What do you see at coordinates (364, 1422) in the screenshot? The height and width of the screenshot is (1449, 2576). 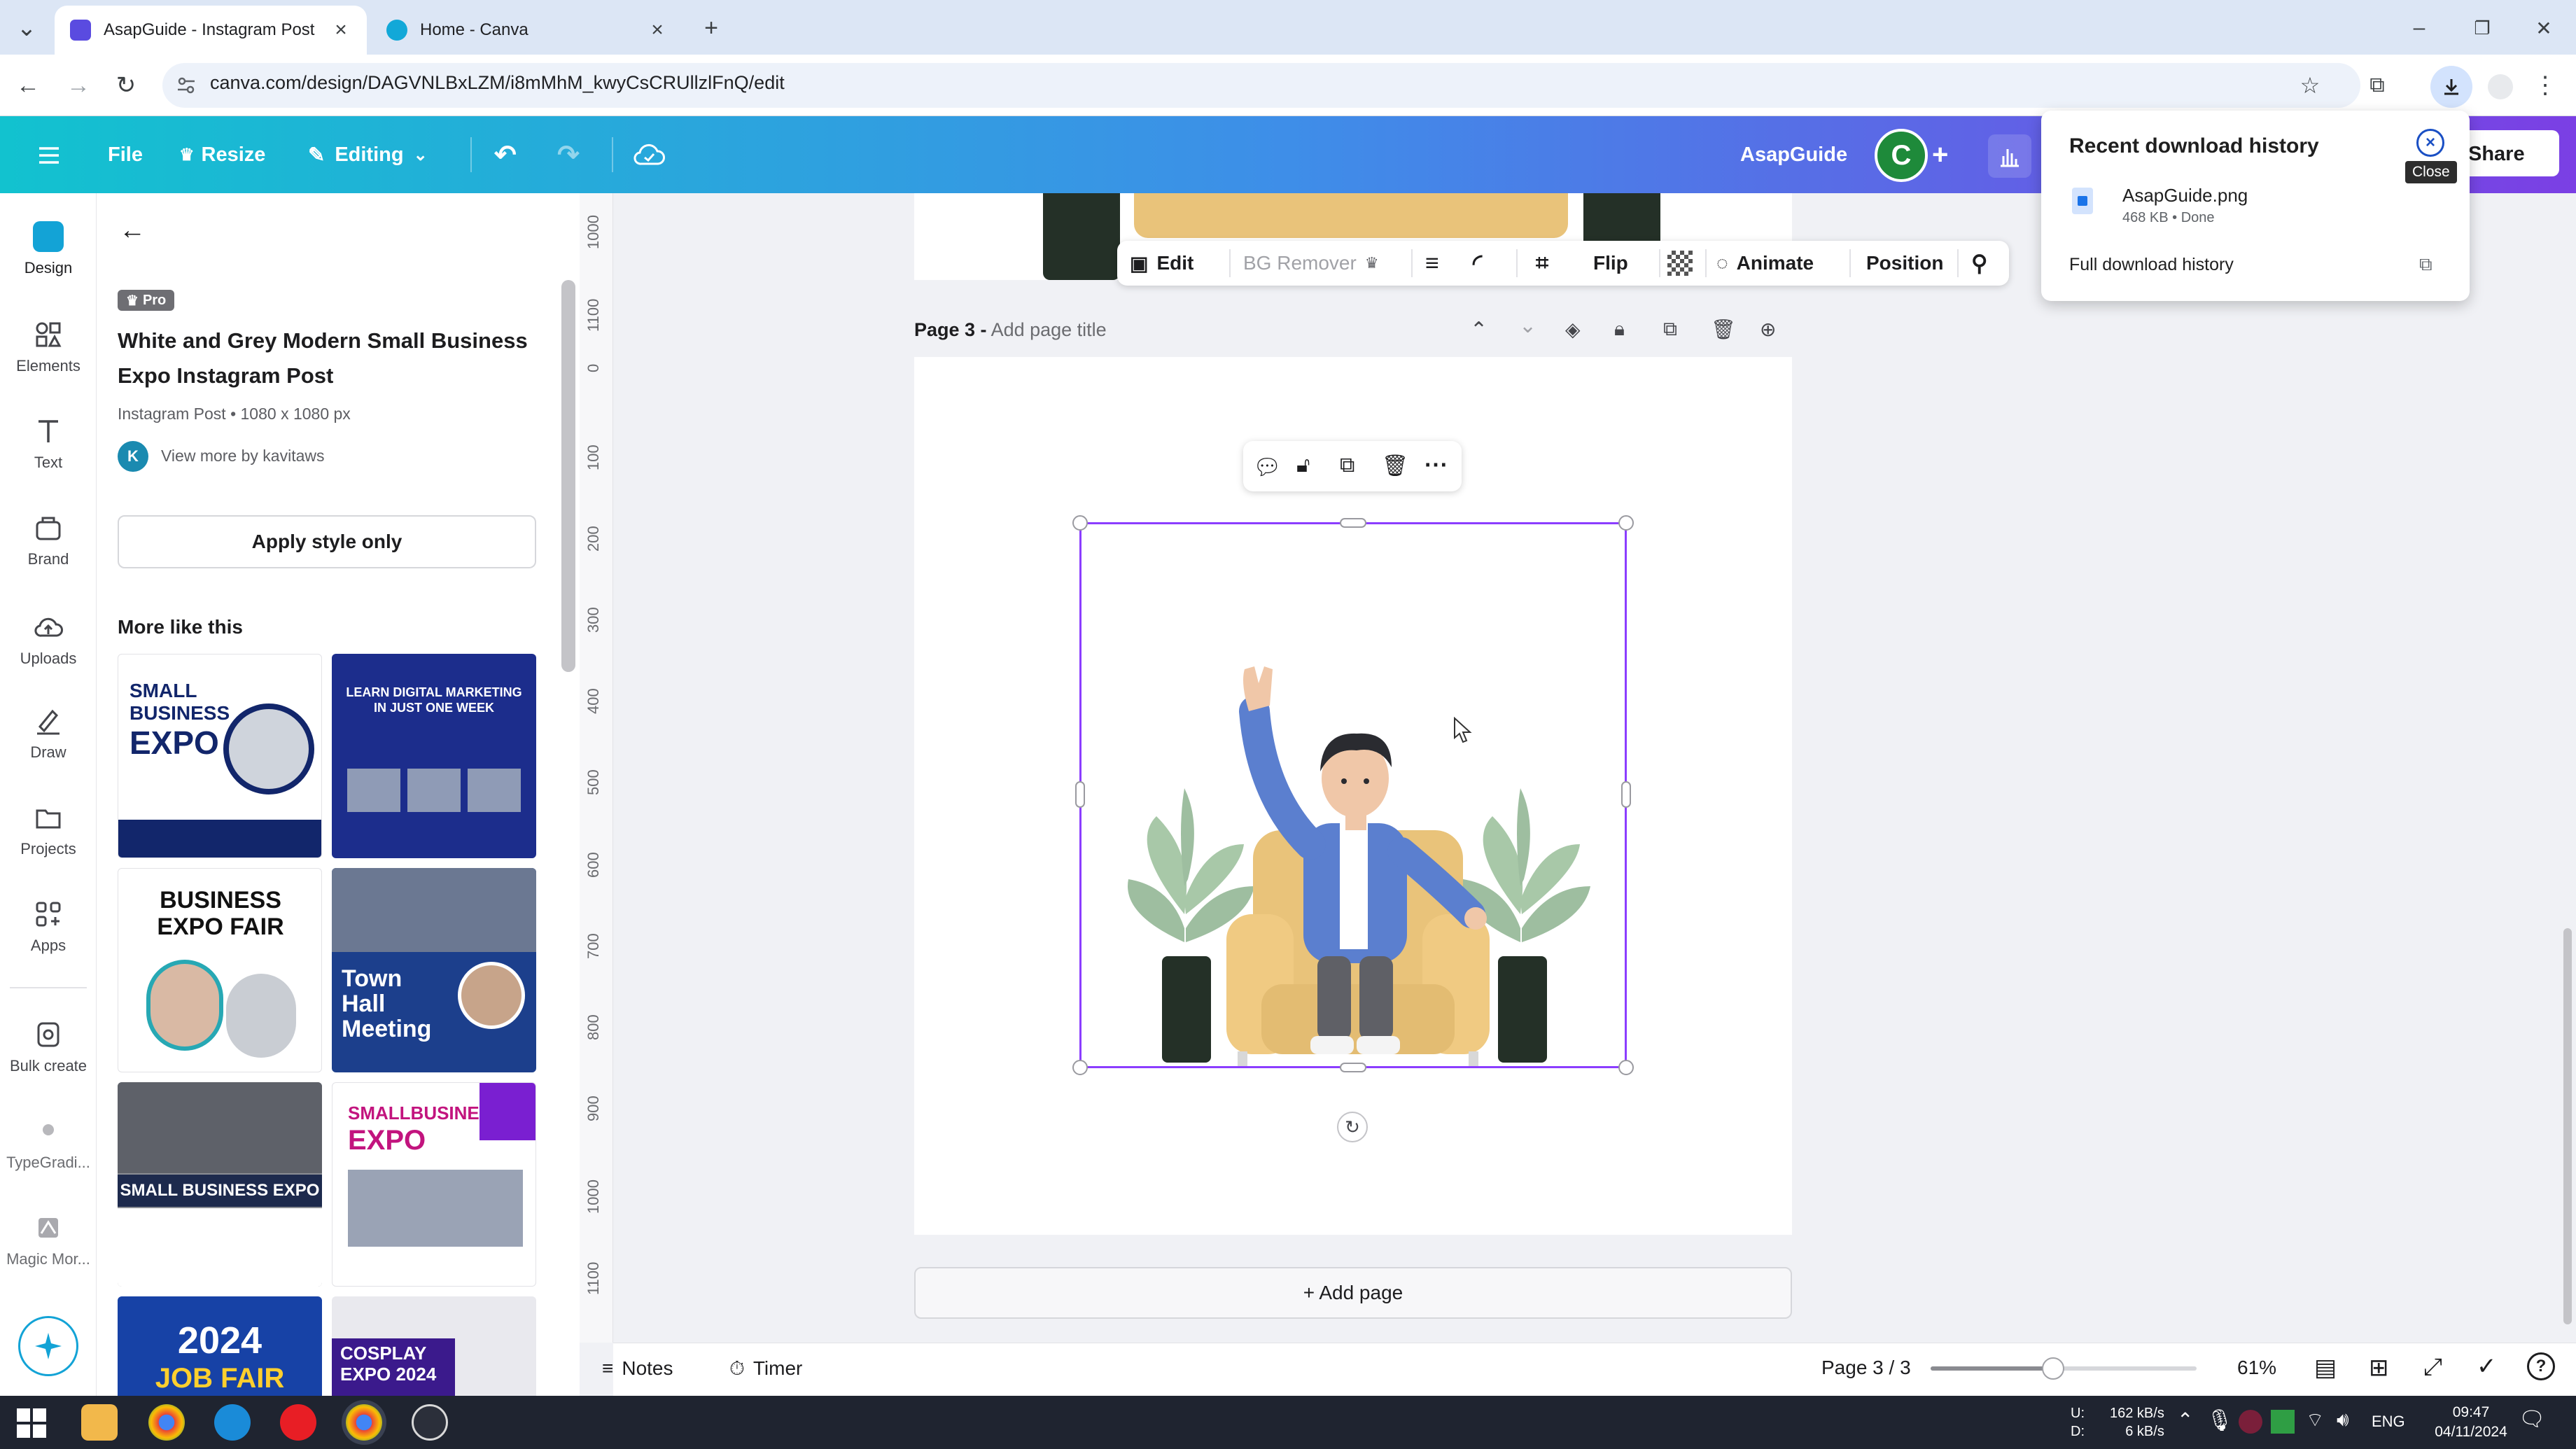 I see `chrome-active-icon` at bounding box center [364, 1422].